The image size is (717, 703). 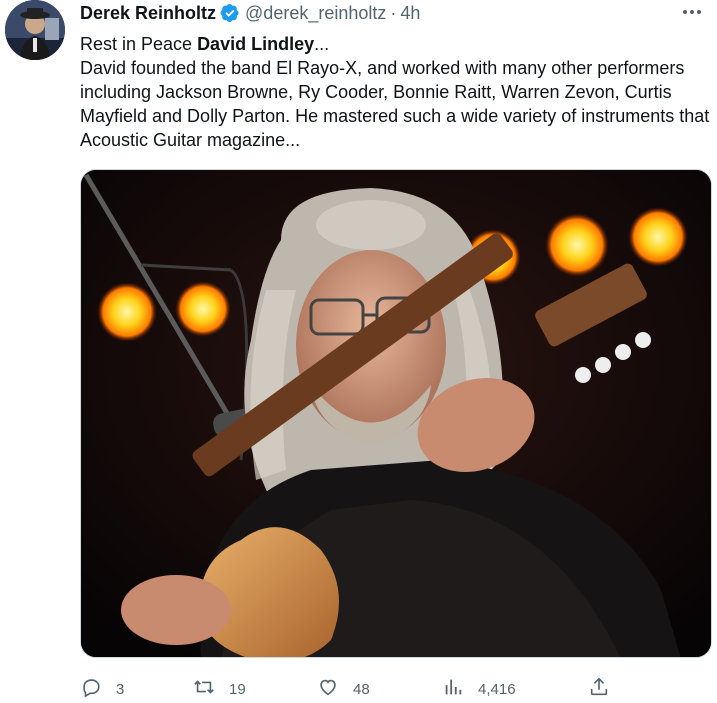 What do you see at coordinates (453, 689) in the screenshot?
I see `views-icon` at bounding box center [453, 689].